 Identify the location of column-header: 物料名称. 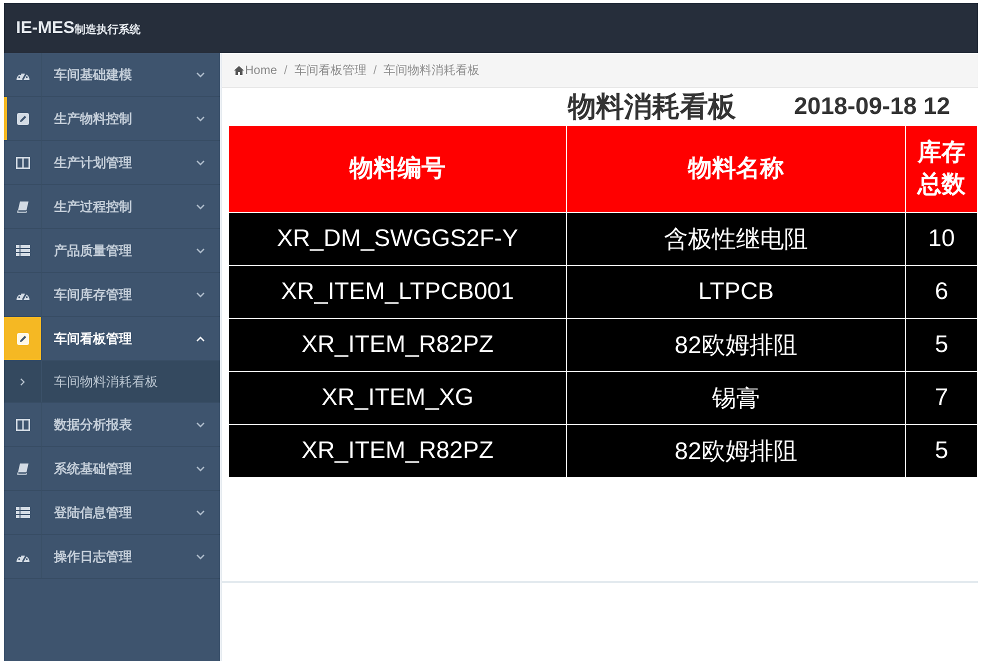
(736, 169).